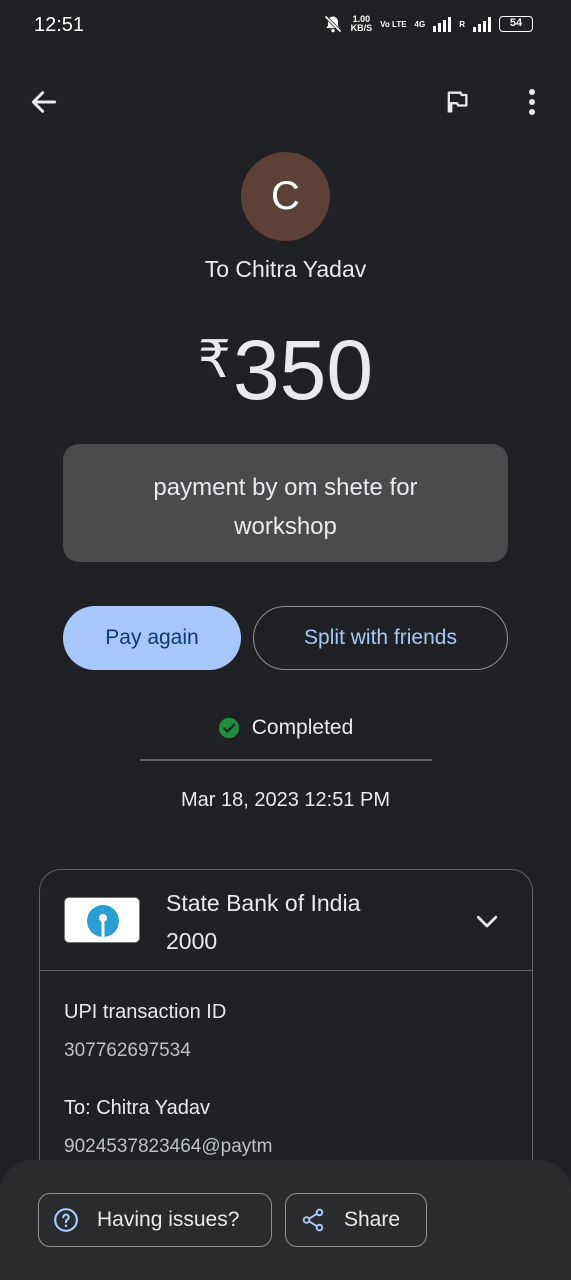  I want to click on mute-bell-icon, so click(332, 24).